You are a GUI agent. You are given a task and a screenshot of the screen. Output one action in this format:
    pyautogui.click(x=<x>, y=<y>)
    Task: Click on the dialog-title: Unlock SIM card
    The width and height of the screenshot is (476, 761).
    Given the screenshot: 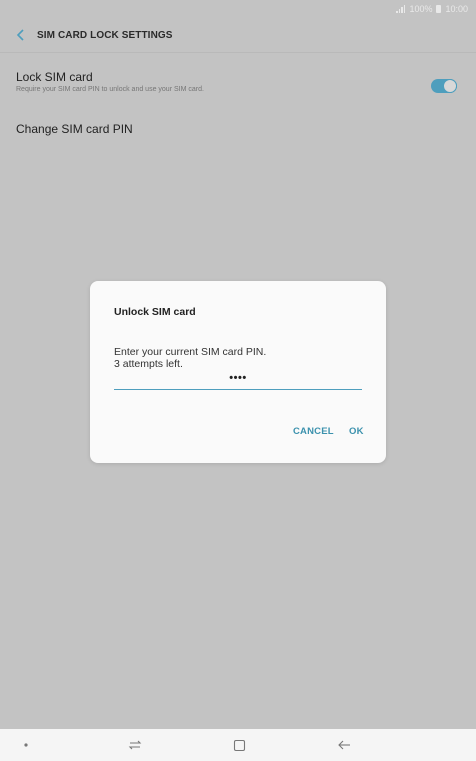 What is the action you would take?
    pyautogui.click(x=155, y=312)
    